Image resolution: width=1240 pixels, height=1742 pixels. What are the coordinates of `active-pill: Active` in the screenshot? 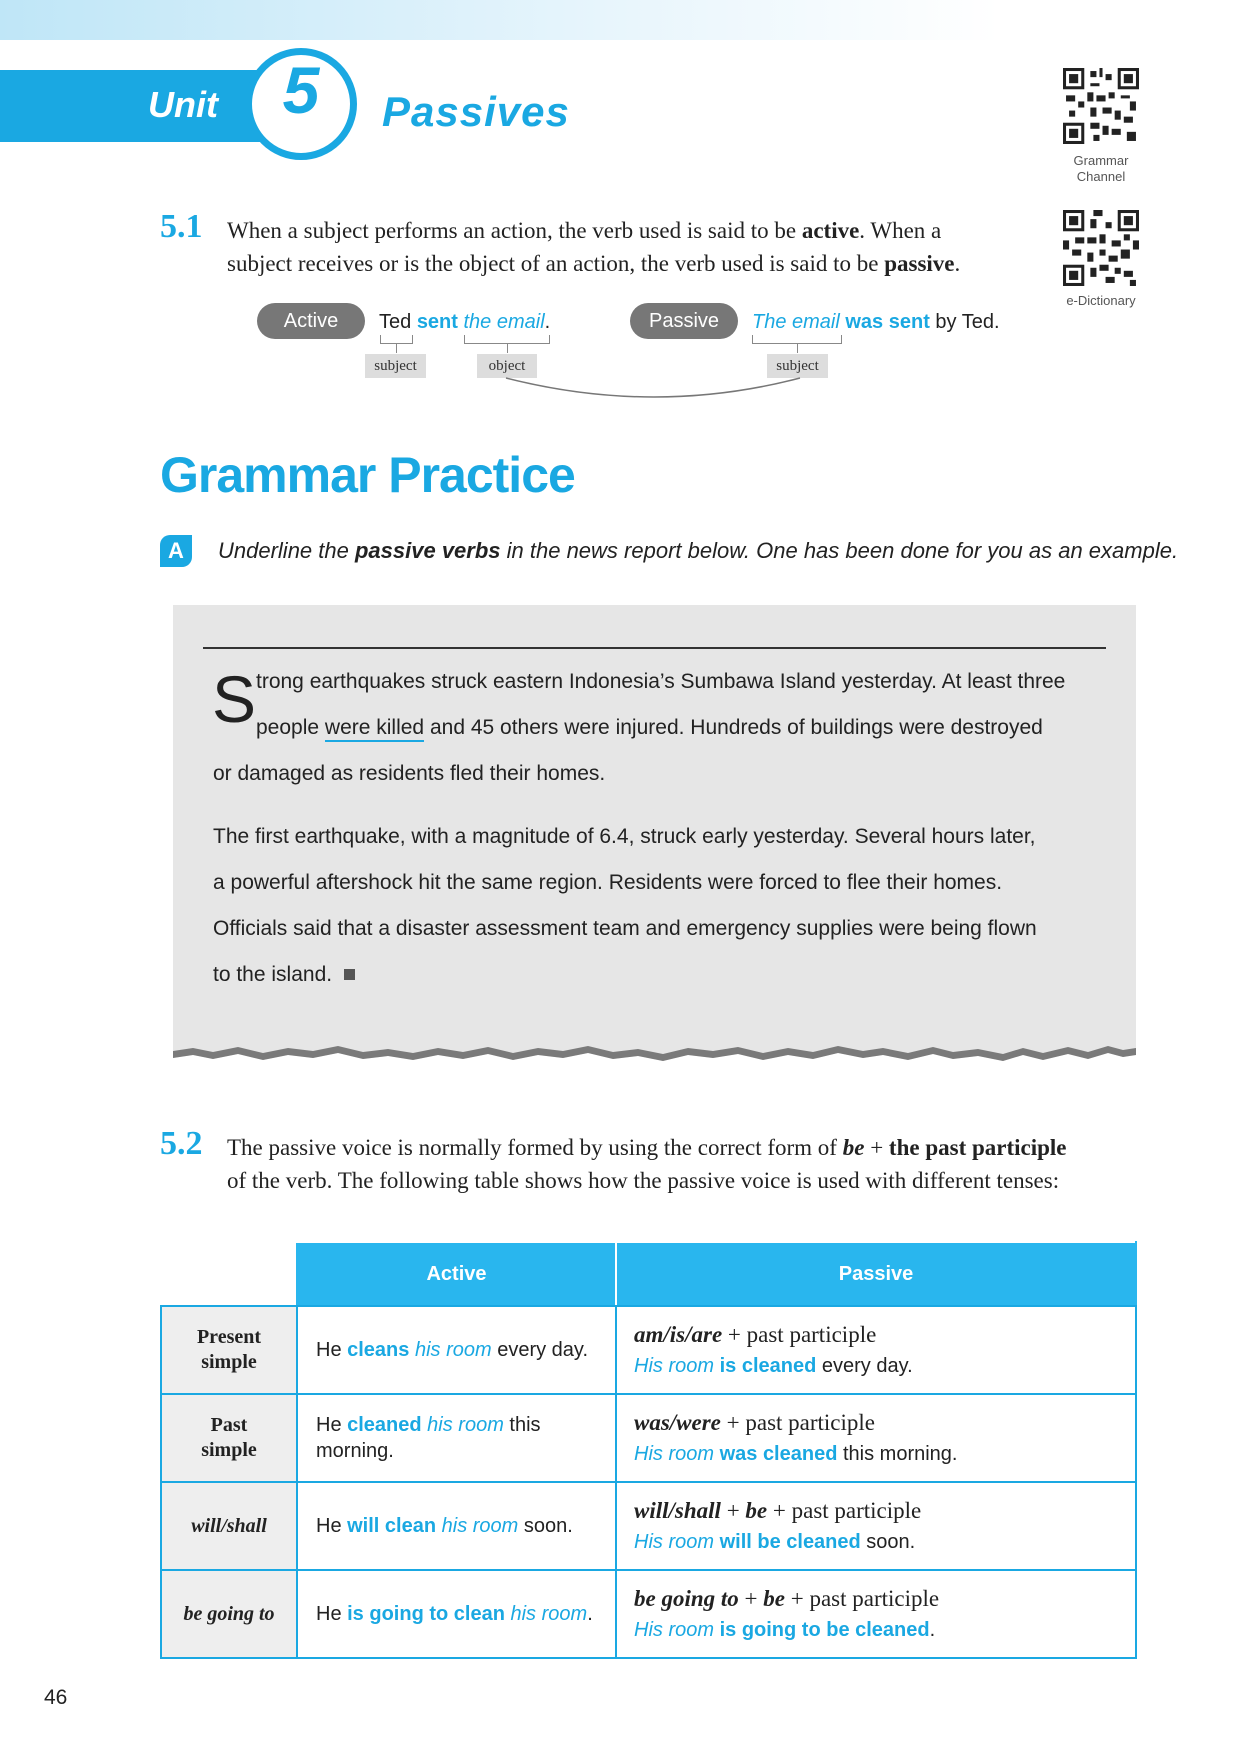 It's located at (311, 321).